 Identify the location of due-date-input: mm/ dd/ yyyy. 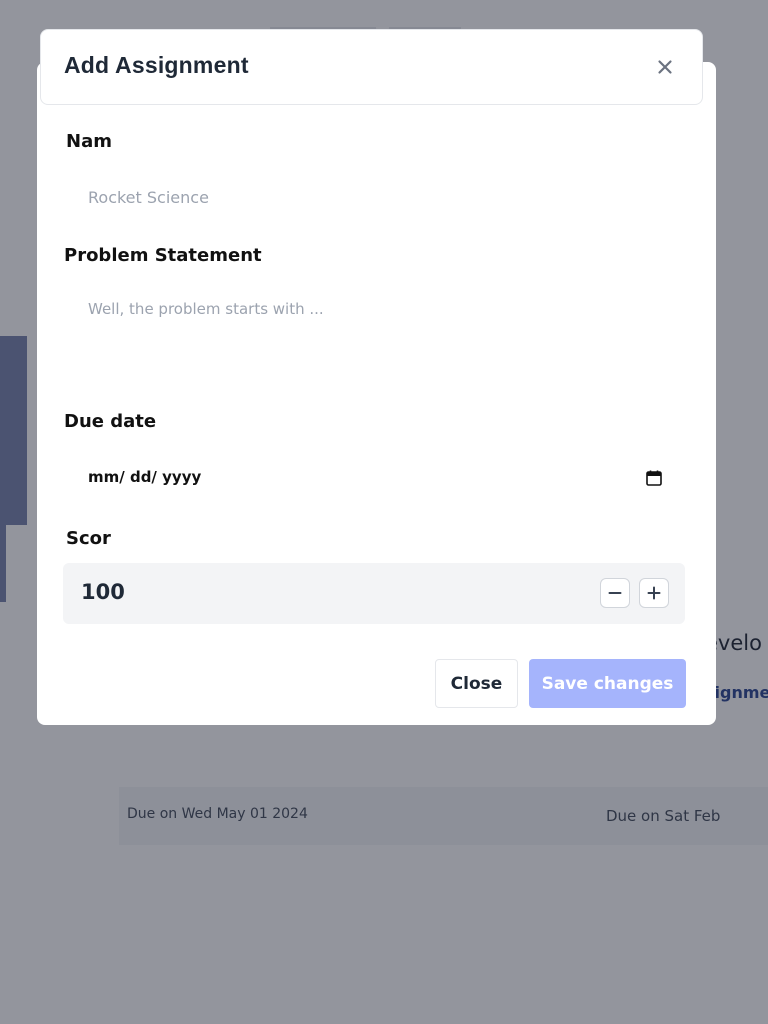
(374, 478).